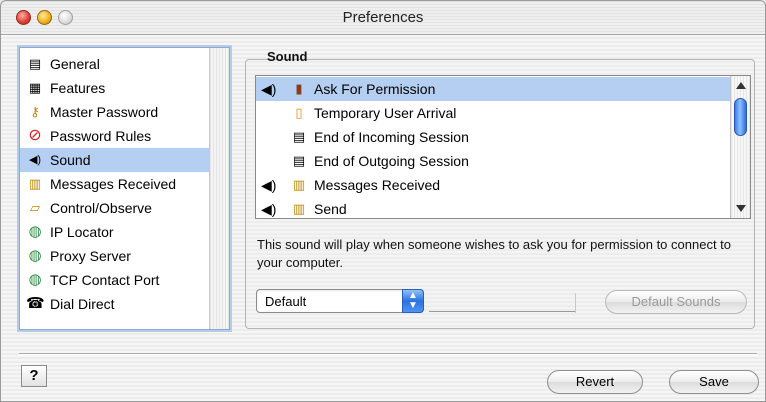 The image size is (766, 402). Describe the element at coordinates (34, 376) in the screenshot. I see `help-button: ?` at that location.